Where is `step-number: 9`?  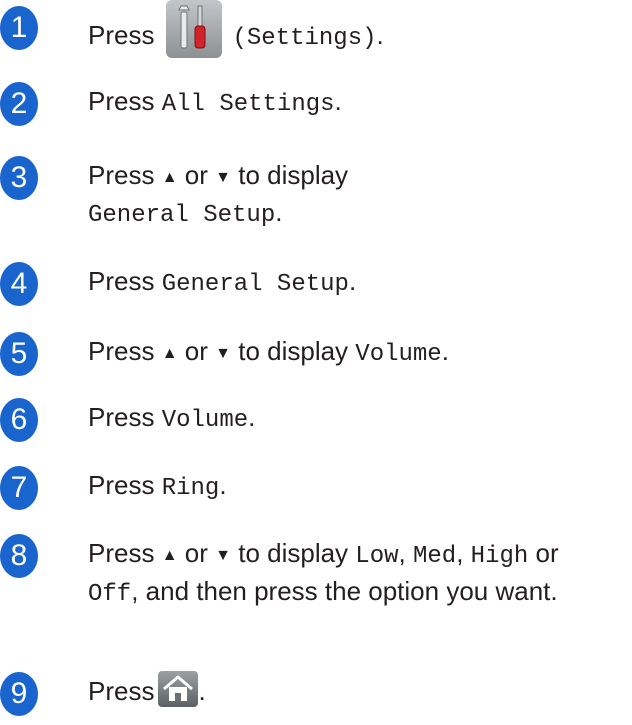
step-number: 9 is located at coordinates (19, 694).